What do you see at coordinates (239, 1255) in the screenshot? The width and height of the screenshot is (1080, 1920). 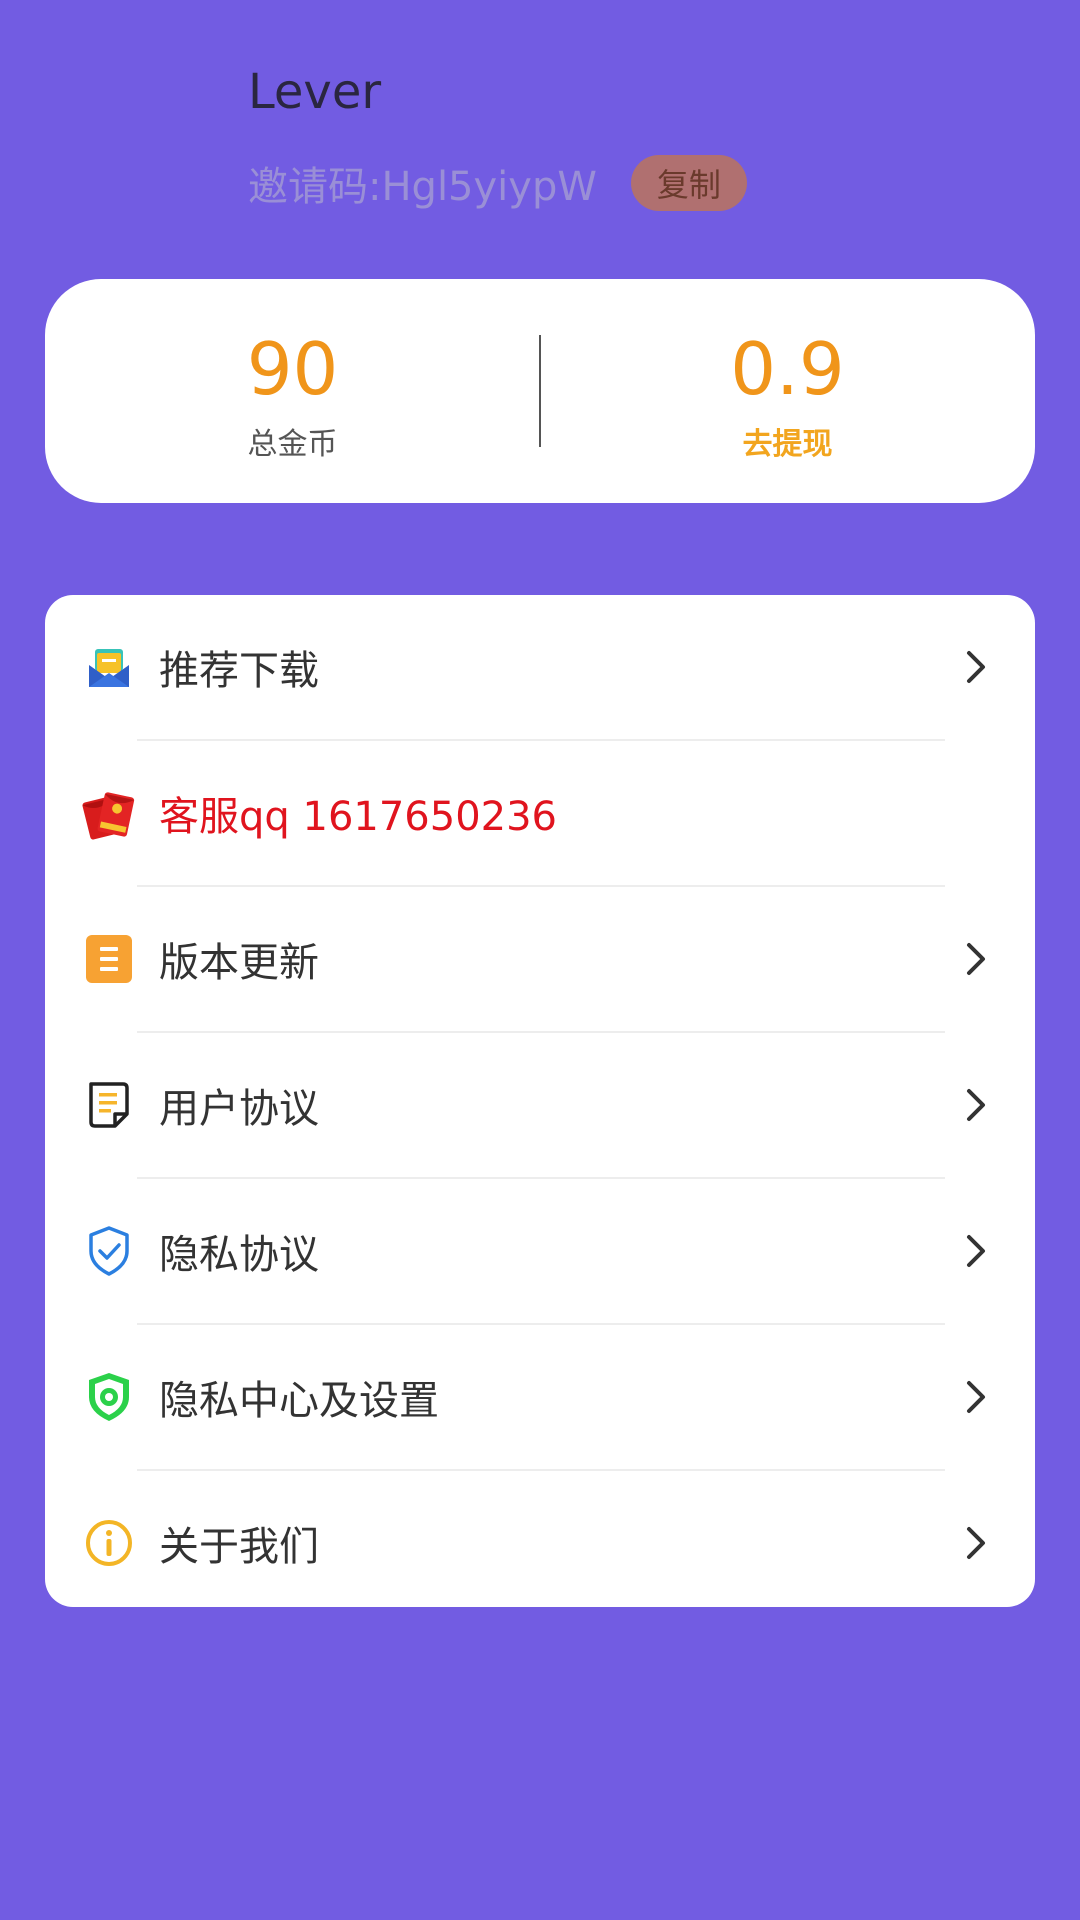 I see `menu-label-privacy-agreement: 隐私协议` at bounding box center [239, 1255].